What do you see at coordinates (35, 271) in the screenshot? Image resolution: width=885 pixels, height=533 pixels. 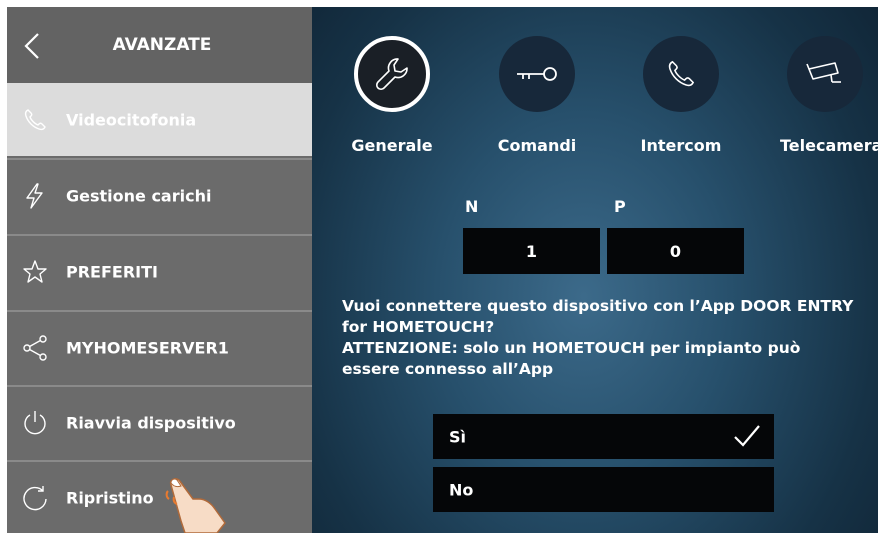 I see `star-icon` at bounding box center [35, 271].